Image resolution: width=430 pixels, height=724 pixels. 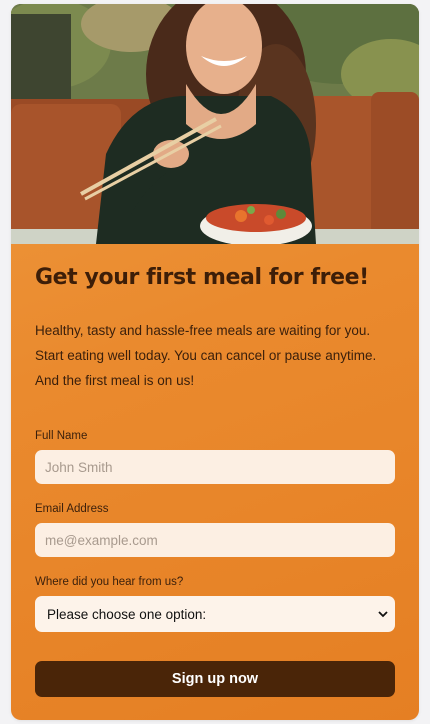 What do you see at coordinates (72, 509) in the screenshot?
I see `email-label: Email Address` at bounding box center [72, 509].